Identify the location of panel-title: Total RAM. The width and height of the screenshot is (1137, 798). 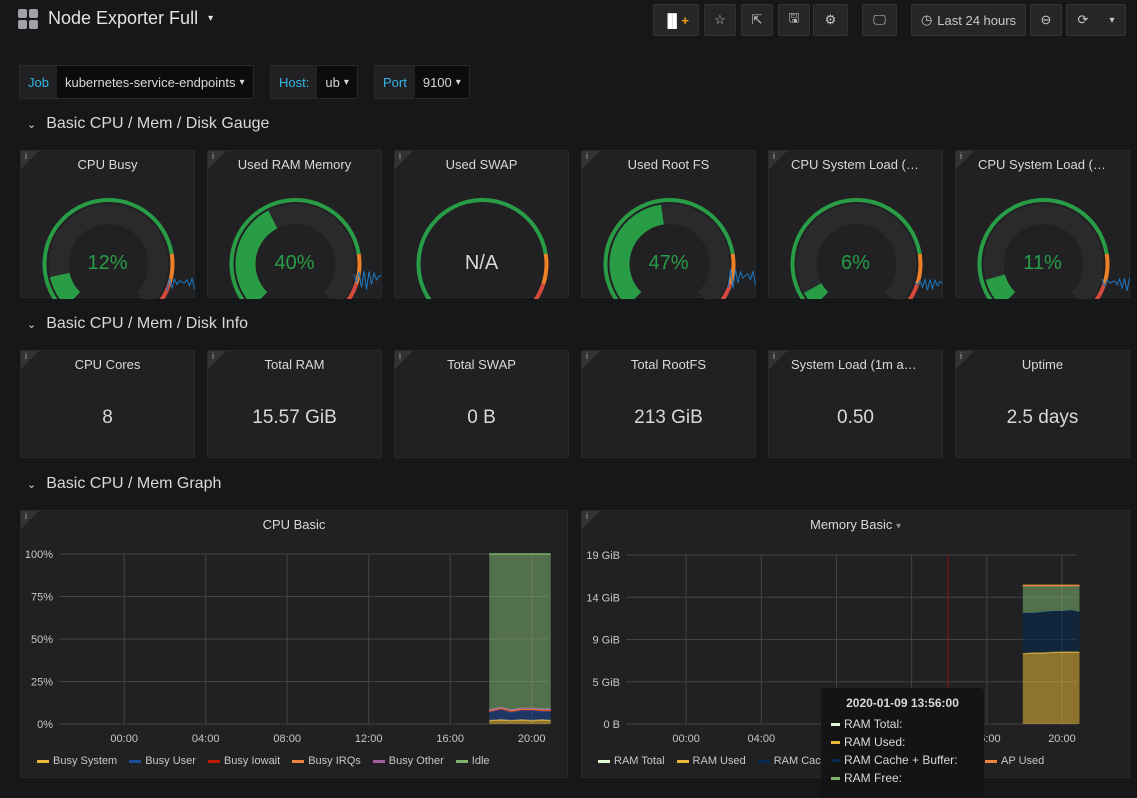
(294, 364).